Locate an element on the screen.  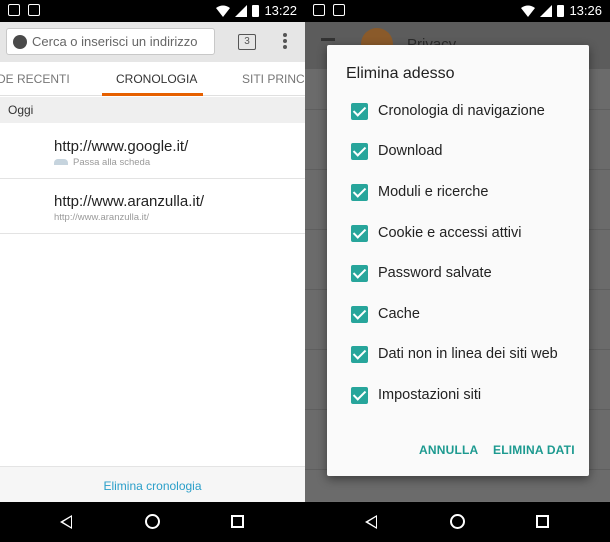
tab-recent: DE RECENTI is located at coordinates (35, 79).